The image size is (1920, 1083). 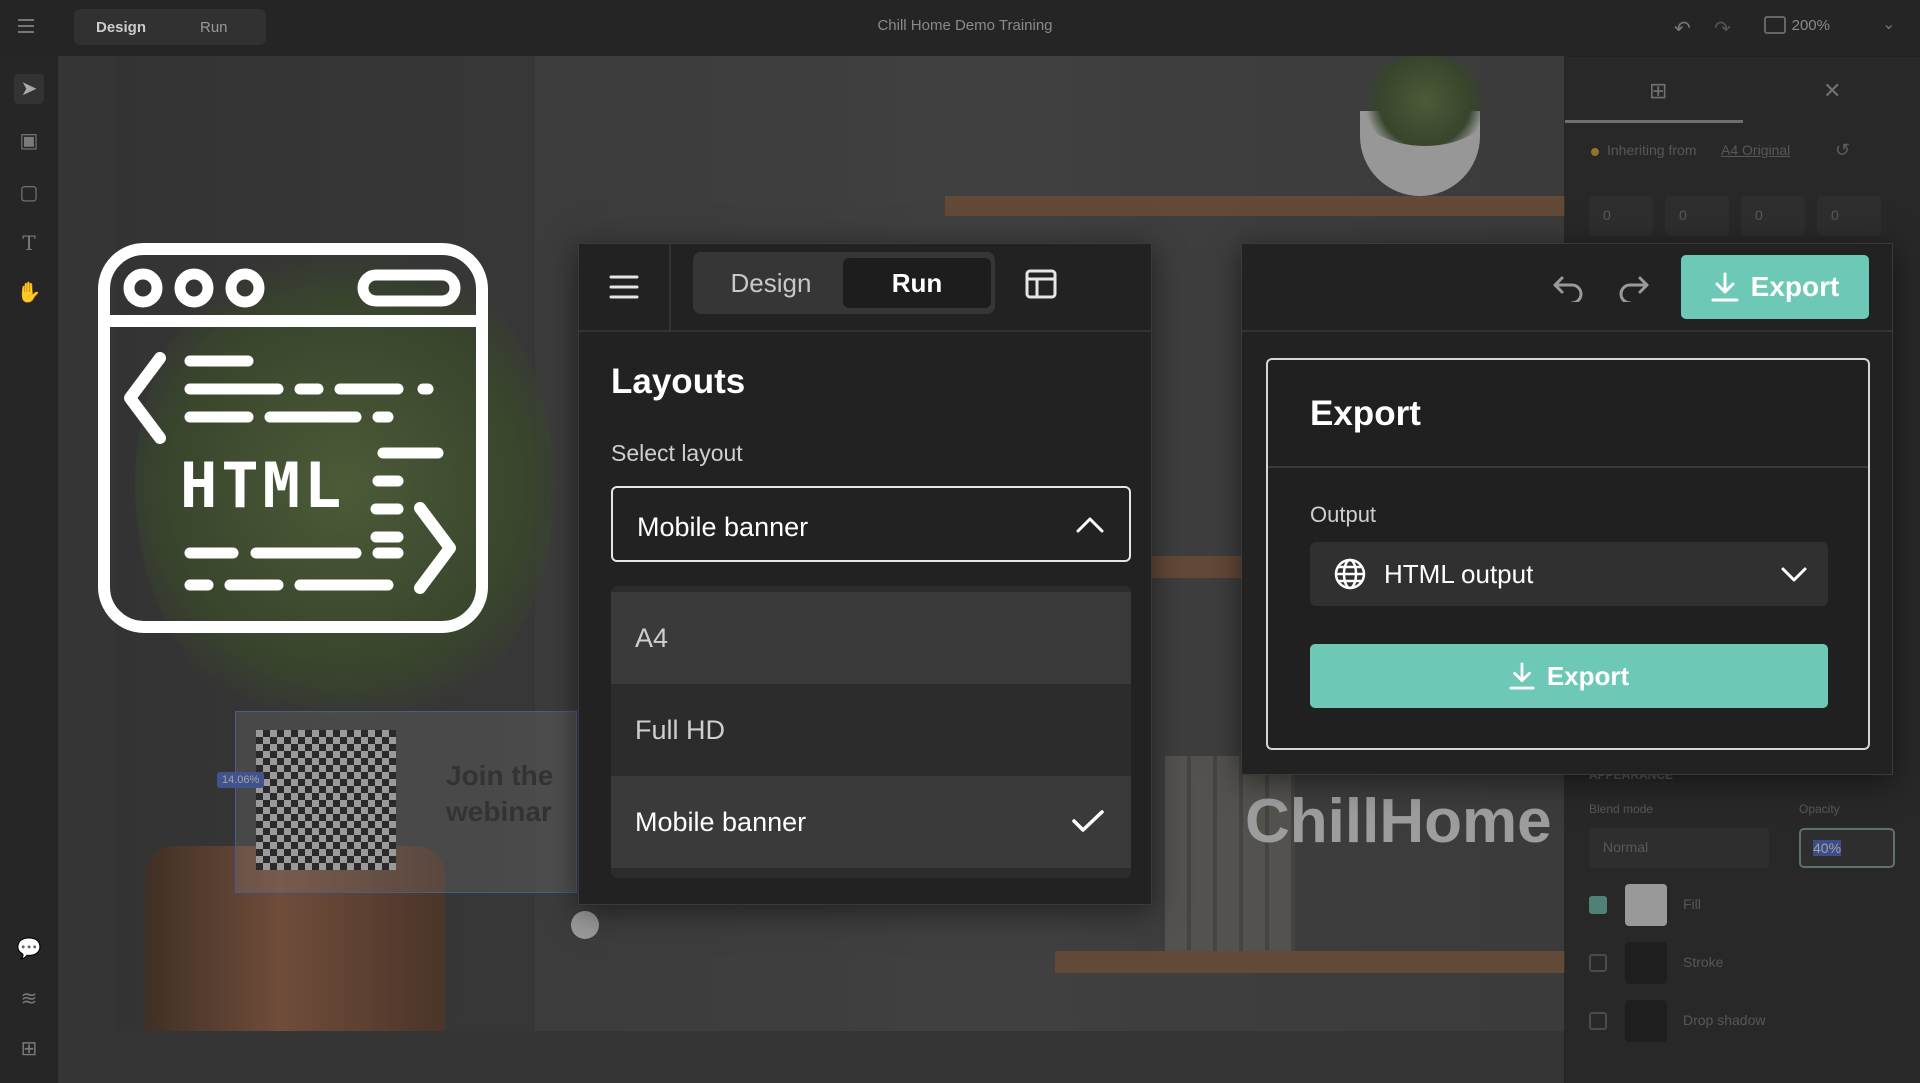 What do you see at coordinates (29, 193) in the screenshot?
I see `shape-tool-icon: ▢` at bounding box center [29, 193].